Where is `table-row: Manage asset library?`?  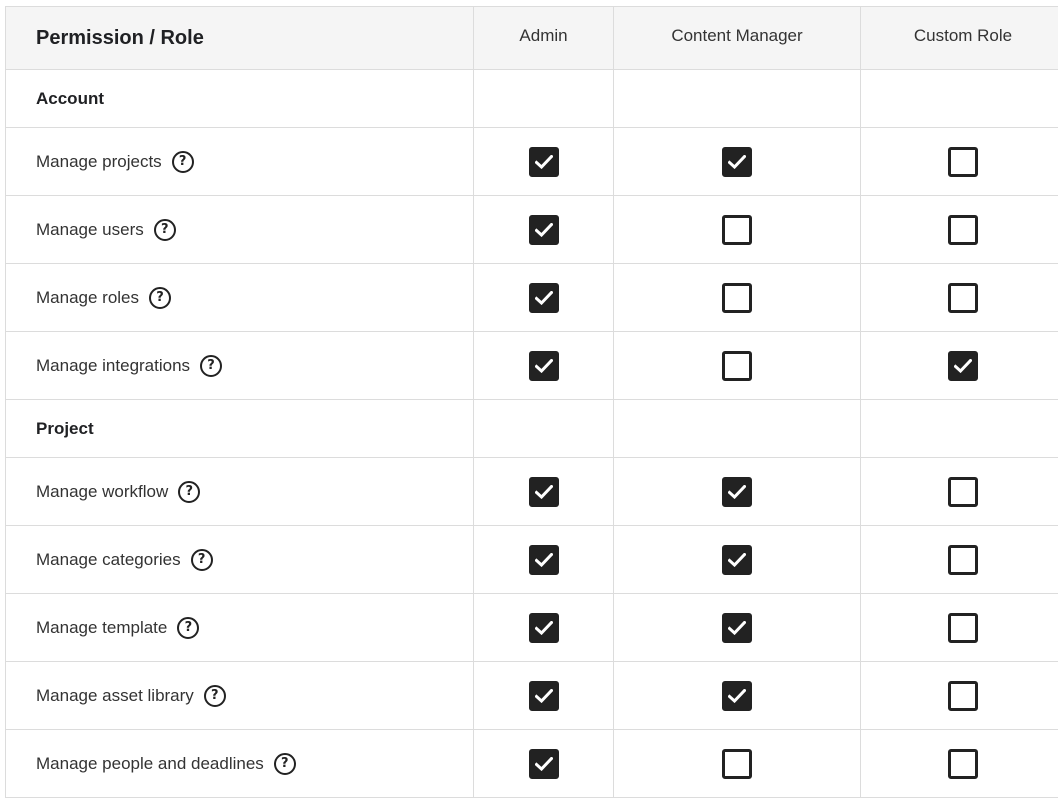 table-row: Manage asset library? is located at coordinates (532, 696).